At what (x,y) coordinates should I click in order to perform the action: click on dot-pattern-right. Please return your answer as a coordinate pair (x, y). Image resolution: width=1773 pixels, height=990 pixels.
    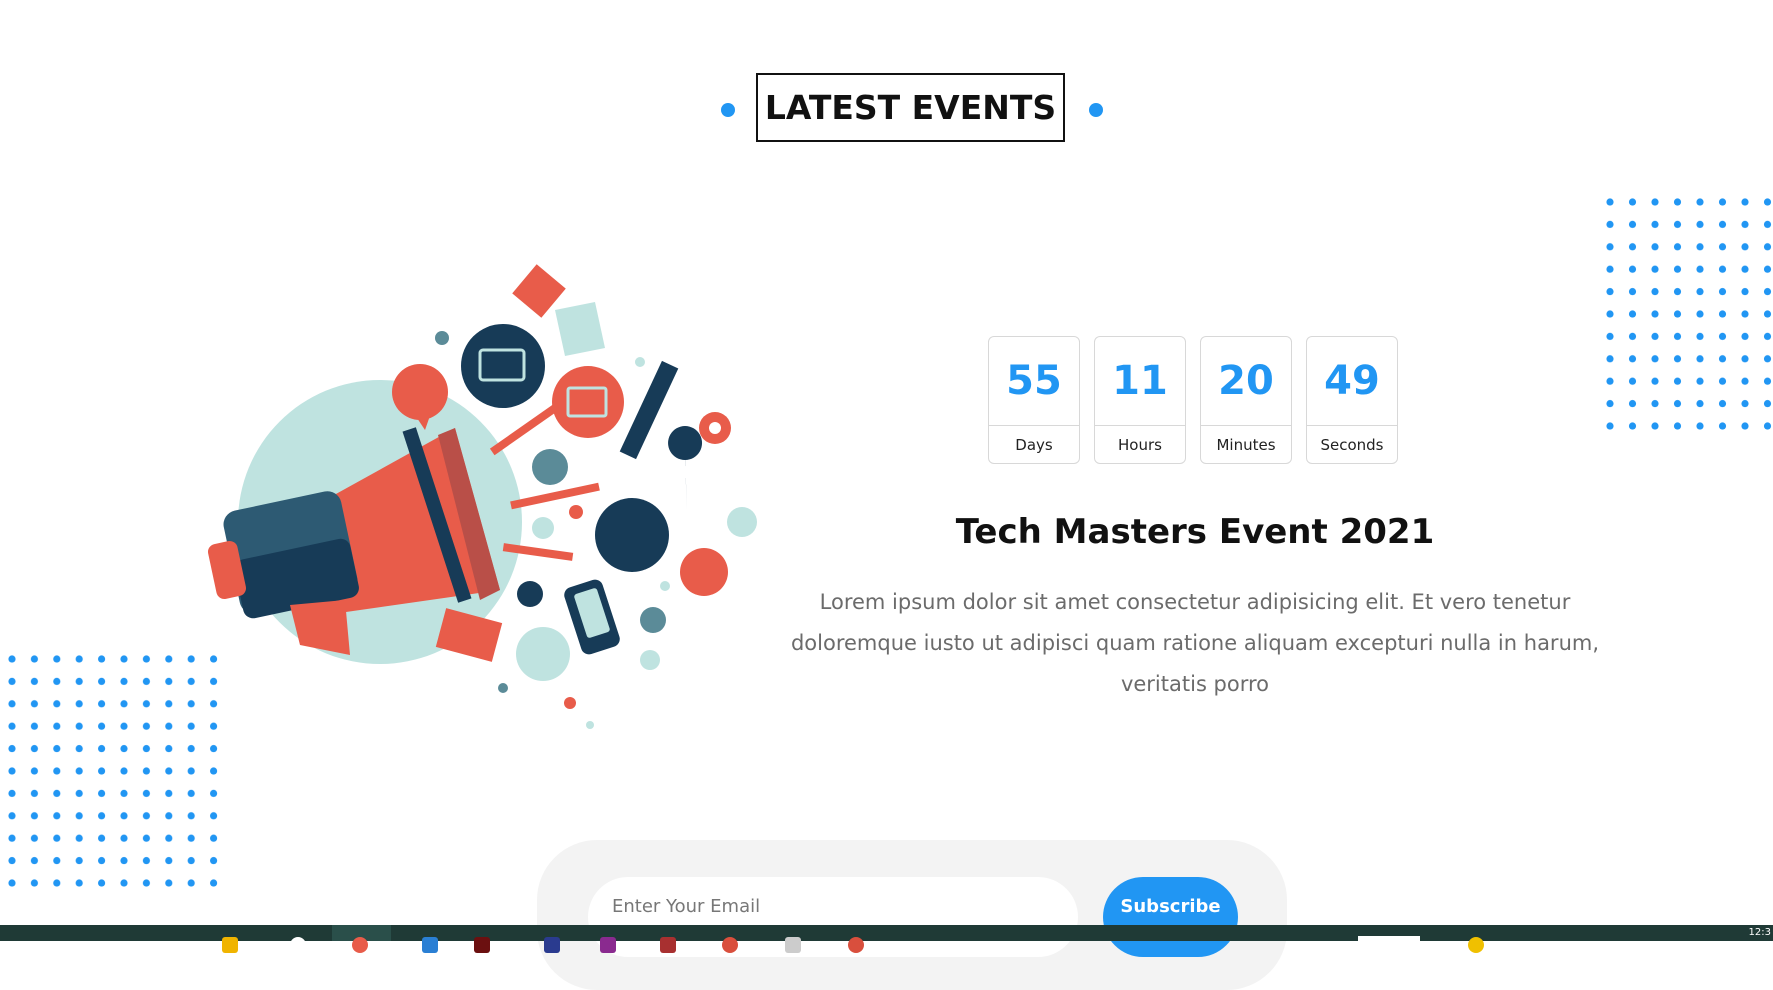
    Looking at the image, I should click on (1686, 315).